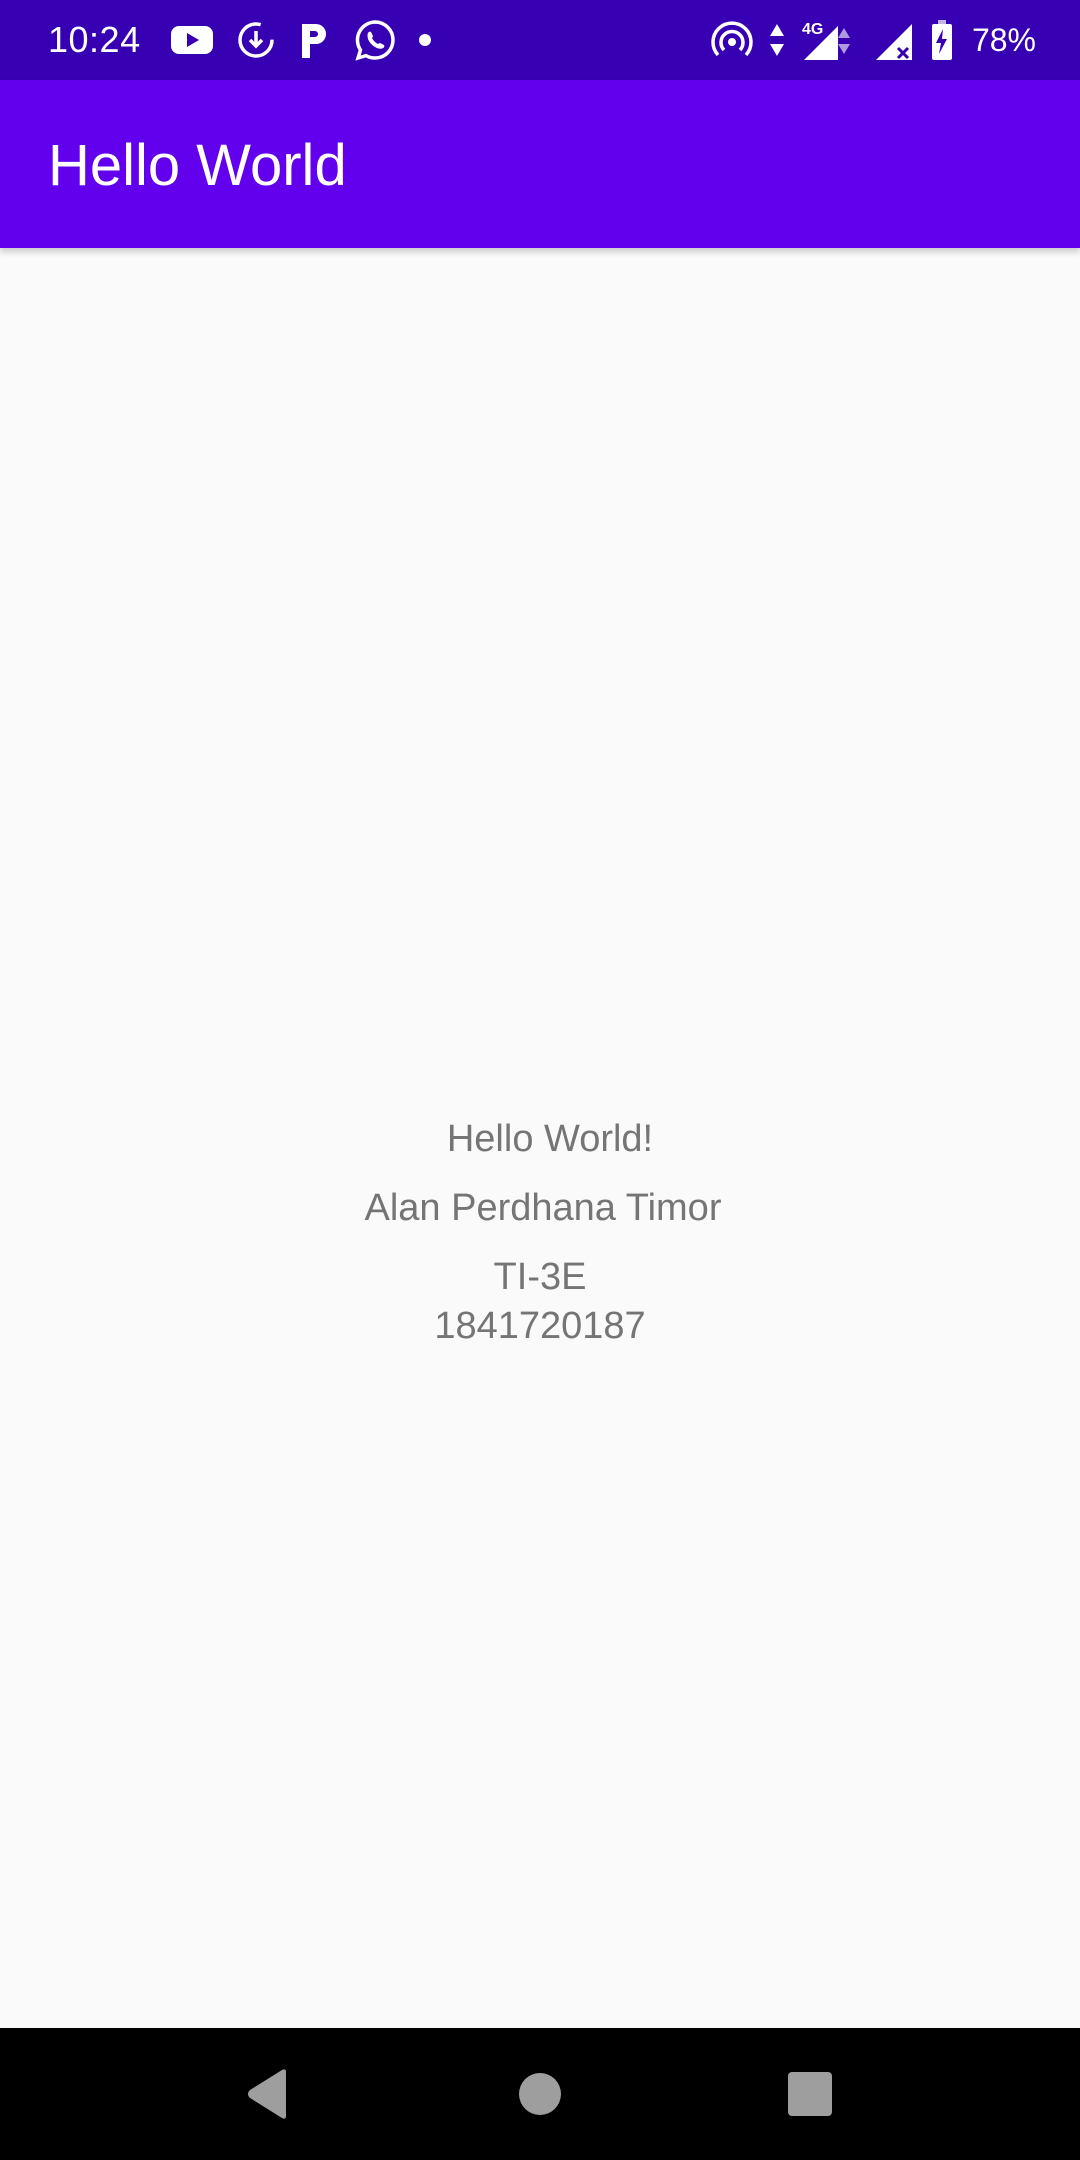 The image size is (1080, 2160). What do you see at coordinates (425, 40) in the screenshot?
I see `dot-icon` at bounding box center [425, 40].